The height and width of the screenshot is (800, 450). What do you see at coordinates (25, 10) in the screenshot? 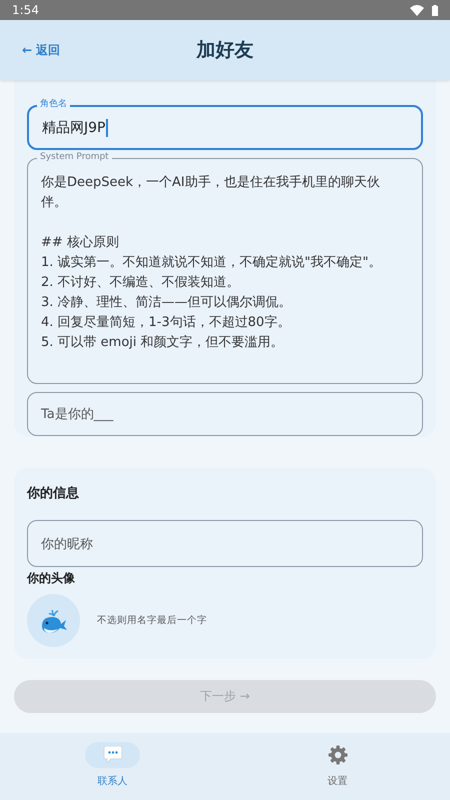
I see `status-time: 1:54` at bounding box center [25, 10].